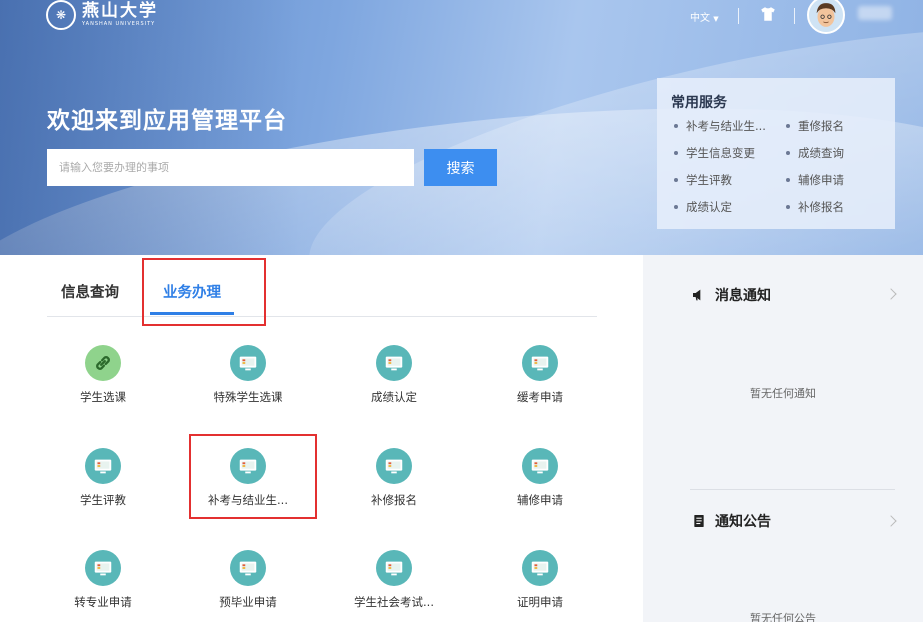 This screenshot has width=923, height=622. I want to click on app-label: 补修报名, so click(394, 500).